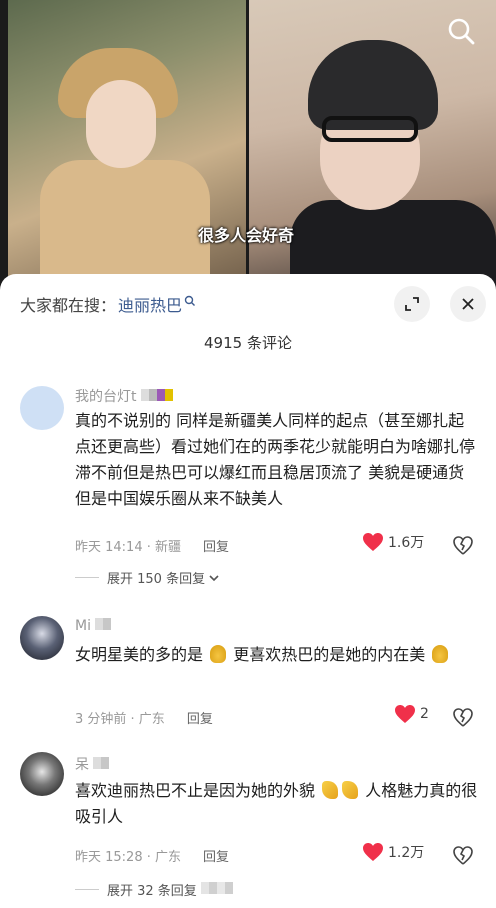  Describe the element at coordinates (246, 235) in the screenshot. I see `video-subtitle: 很多人会好奇` at that location.